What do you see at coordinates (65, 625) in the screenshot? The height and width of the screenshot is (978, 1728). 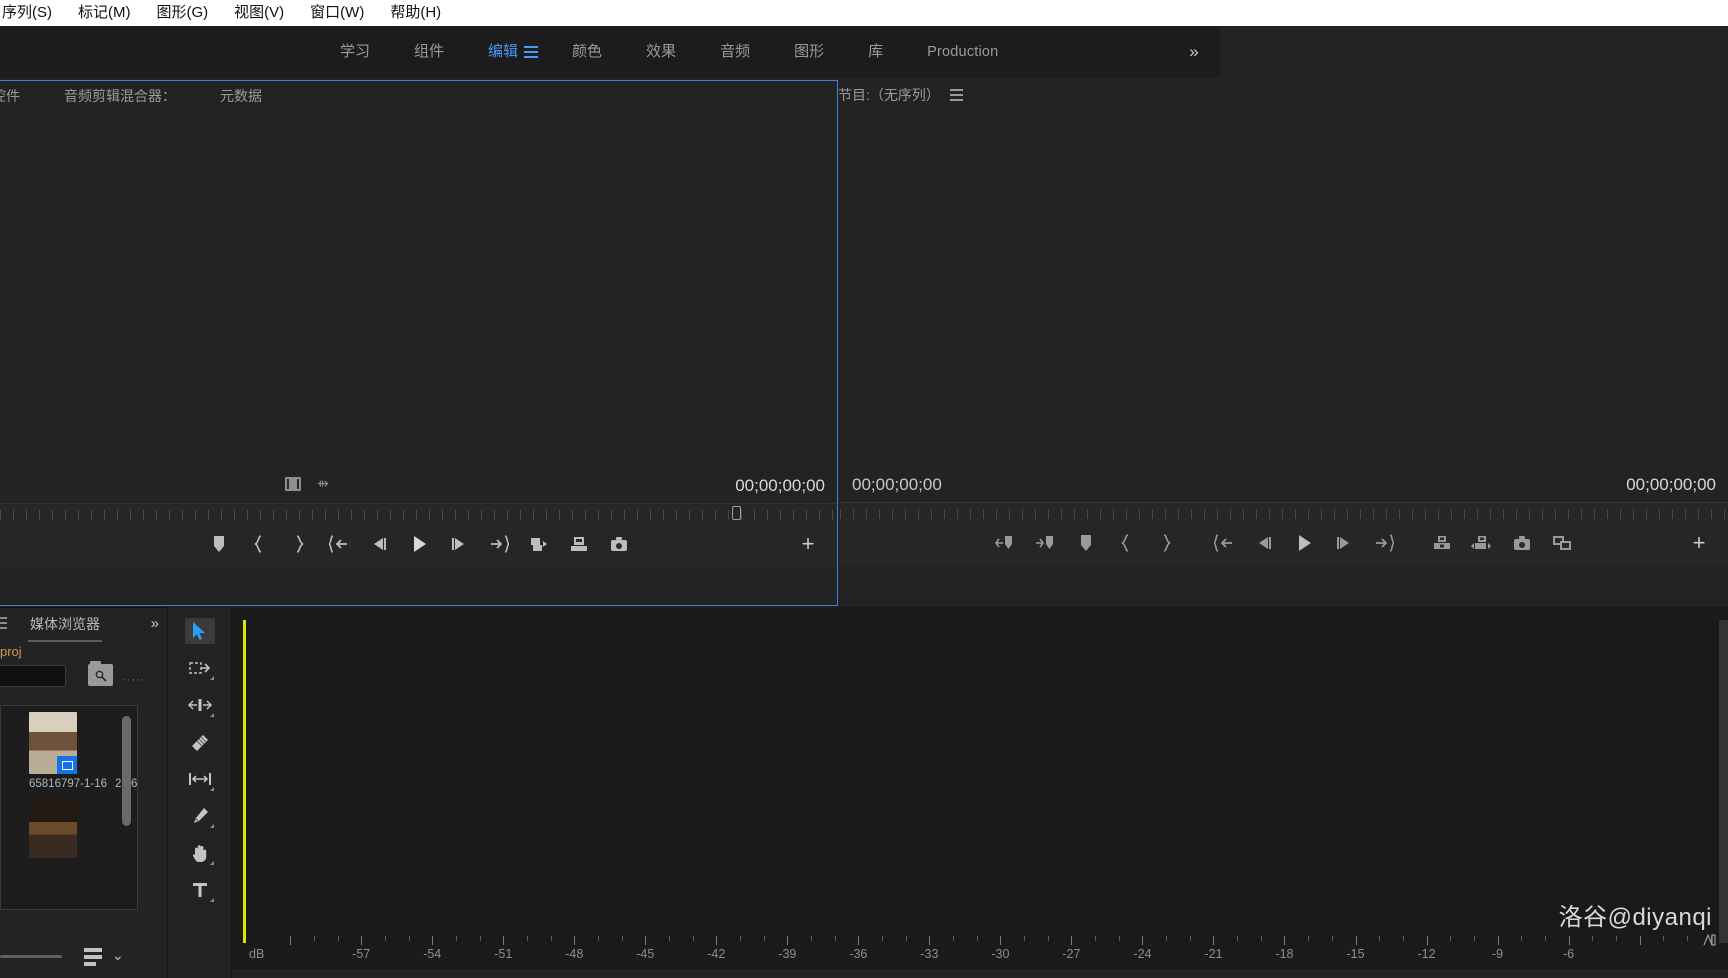 I see `tab-media-browser: 媒体浏览器` at bounding box center [65, 625].